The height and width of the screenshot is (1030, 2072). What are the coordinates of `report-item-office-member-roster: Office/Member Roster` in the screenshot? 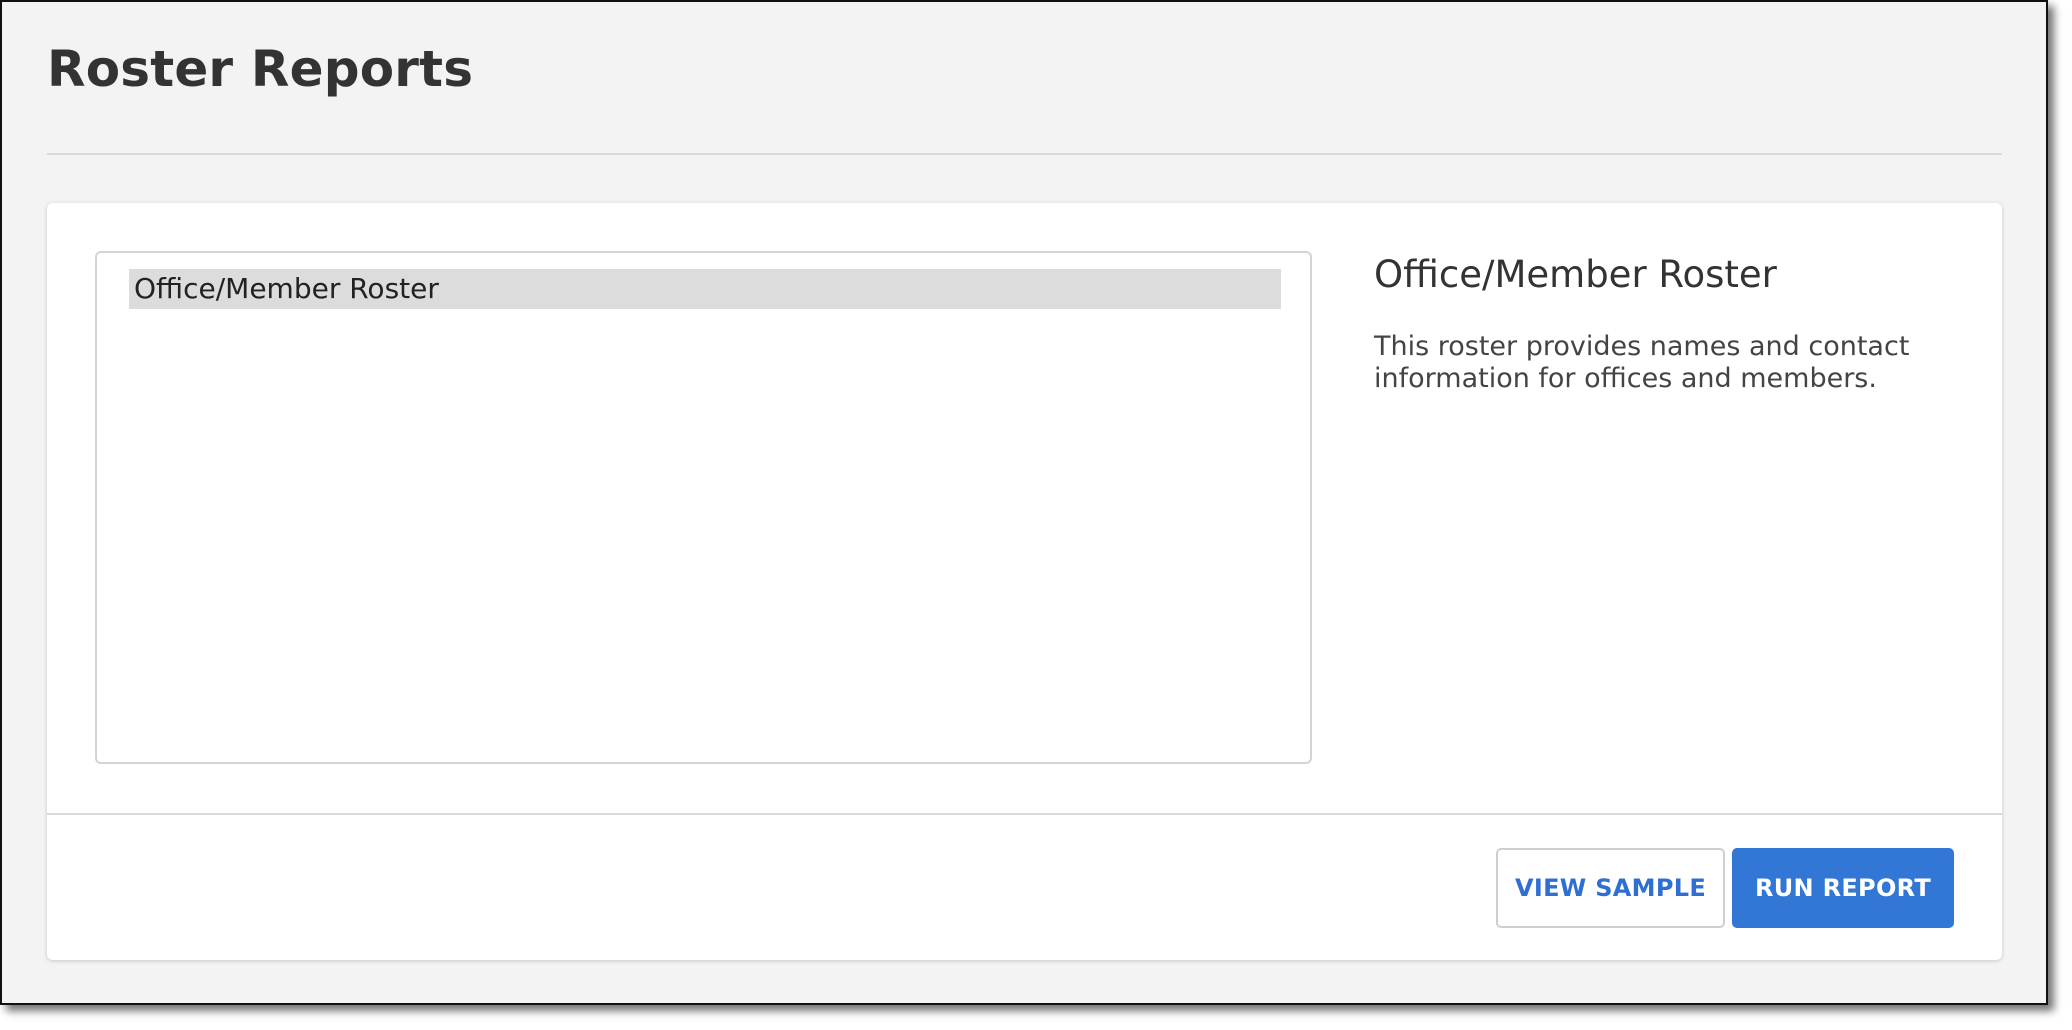 It's located at (705, 289).